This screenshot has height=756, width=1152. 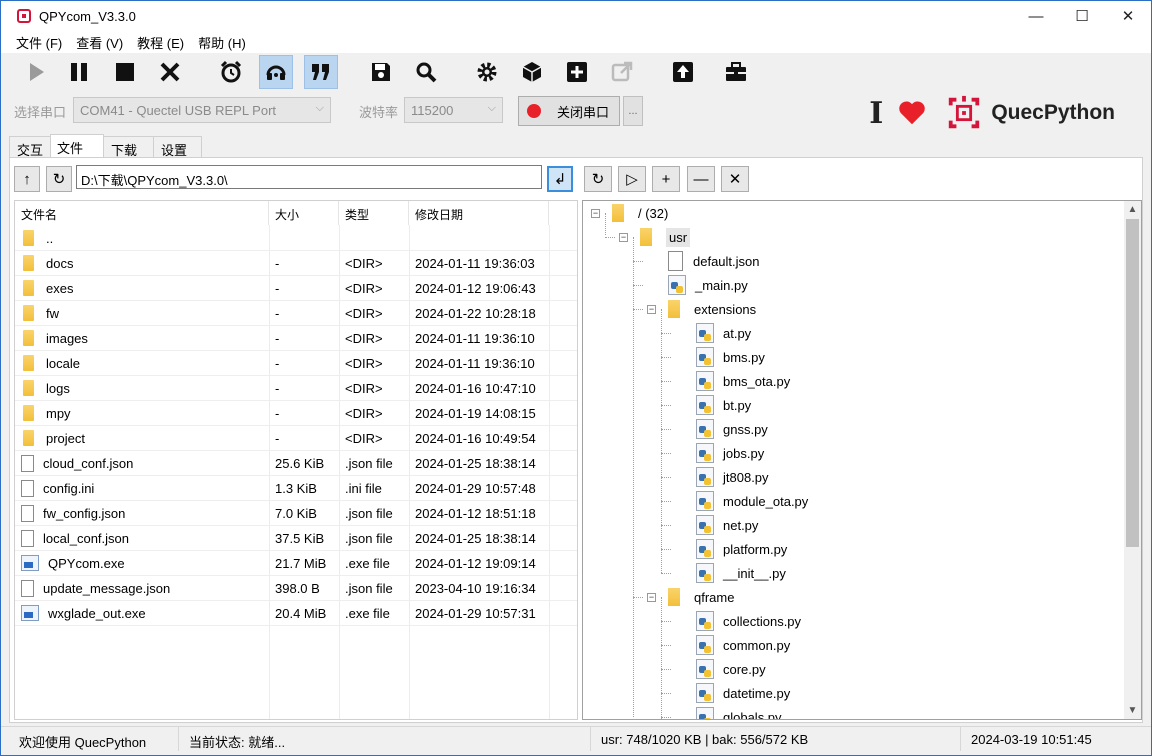 I want to click on quote-button, so click(x=321, y=72).